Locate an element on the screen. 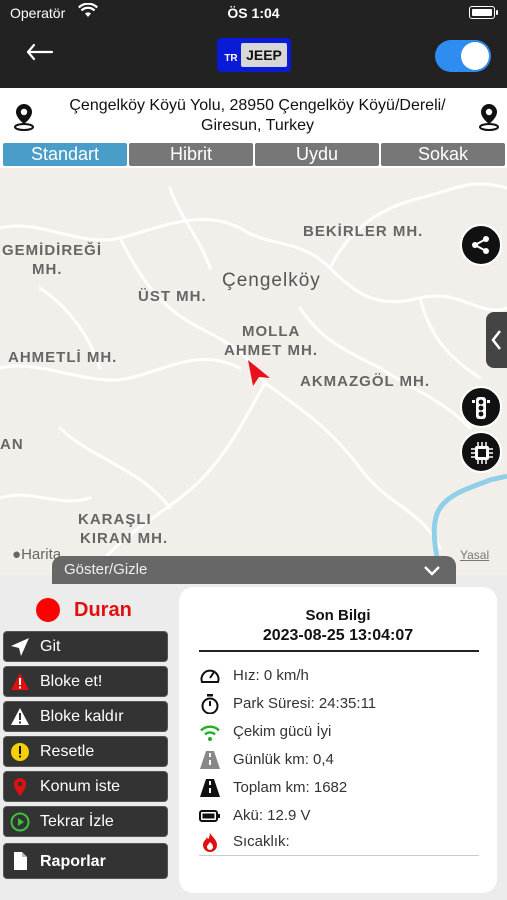 The image size is (507, 900). map-chip-button is located at coordinates (481, 452).